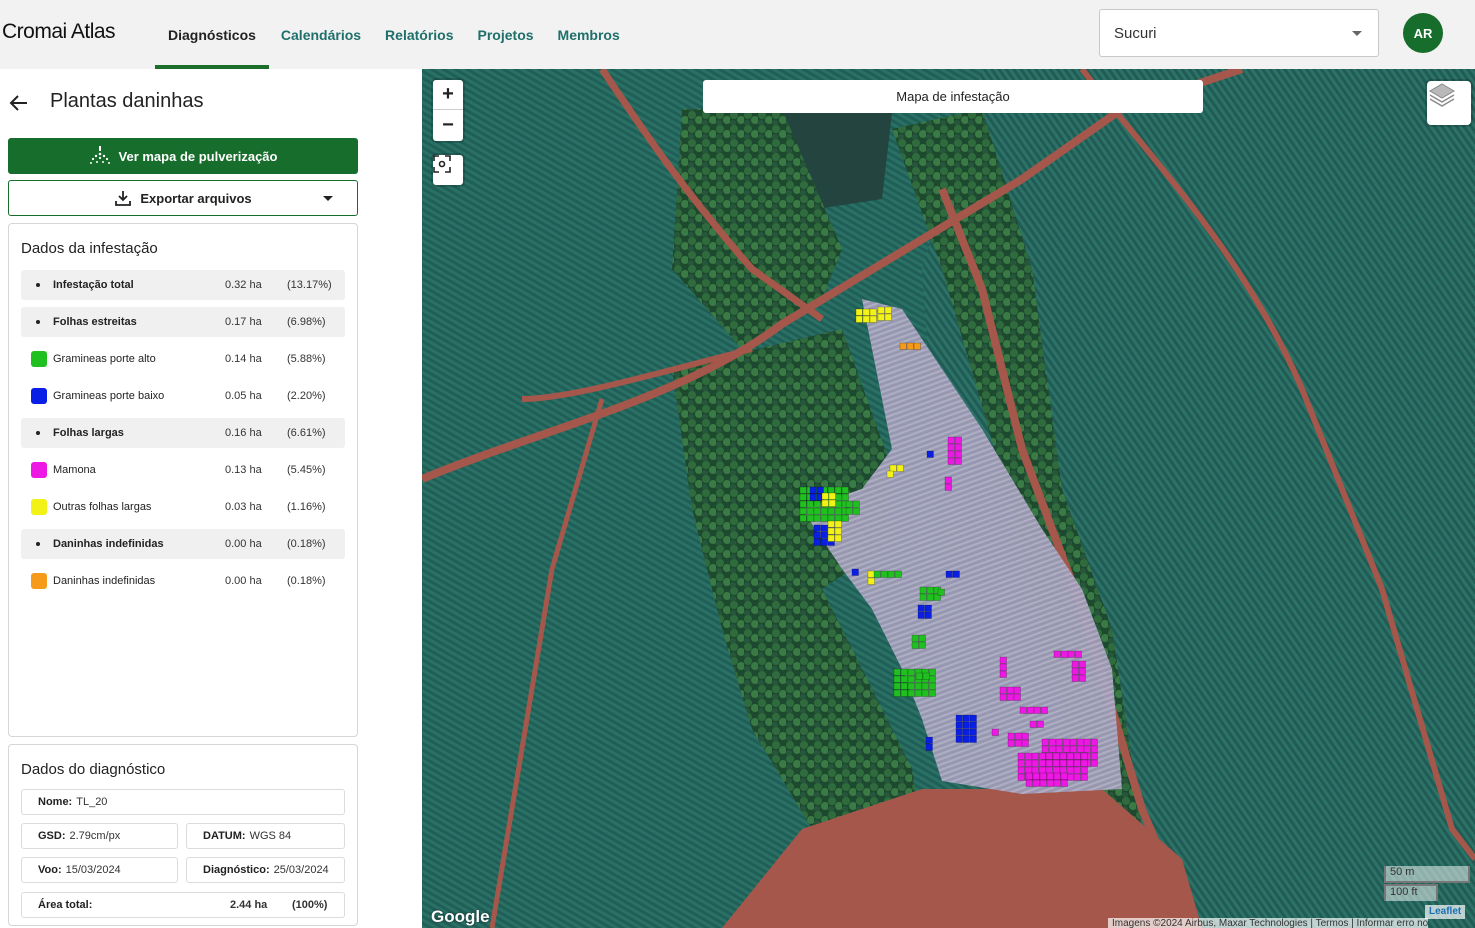 The image size is (1475, 928). Describe the element at coordinates (1423, 33) in the screenshot. I see `avatar: AR` at that location.